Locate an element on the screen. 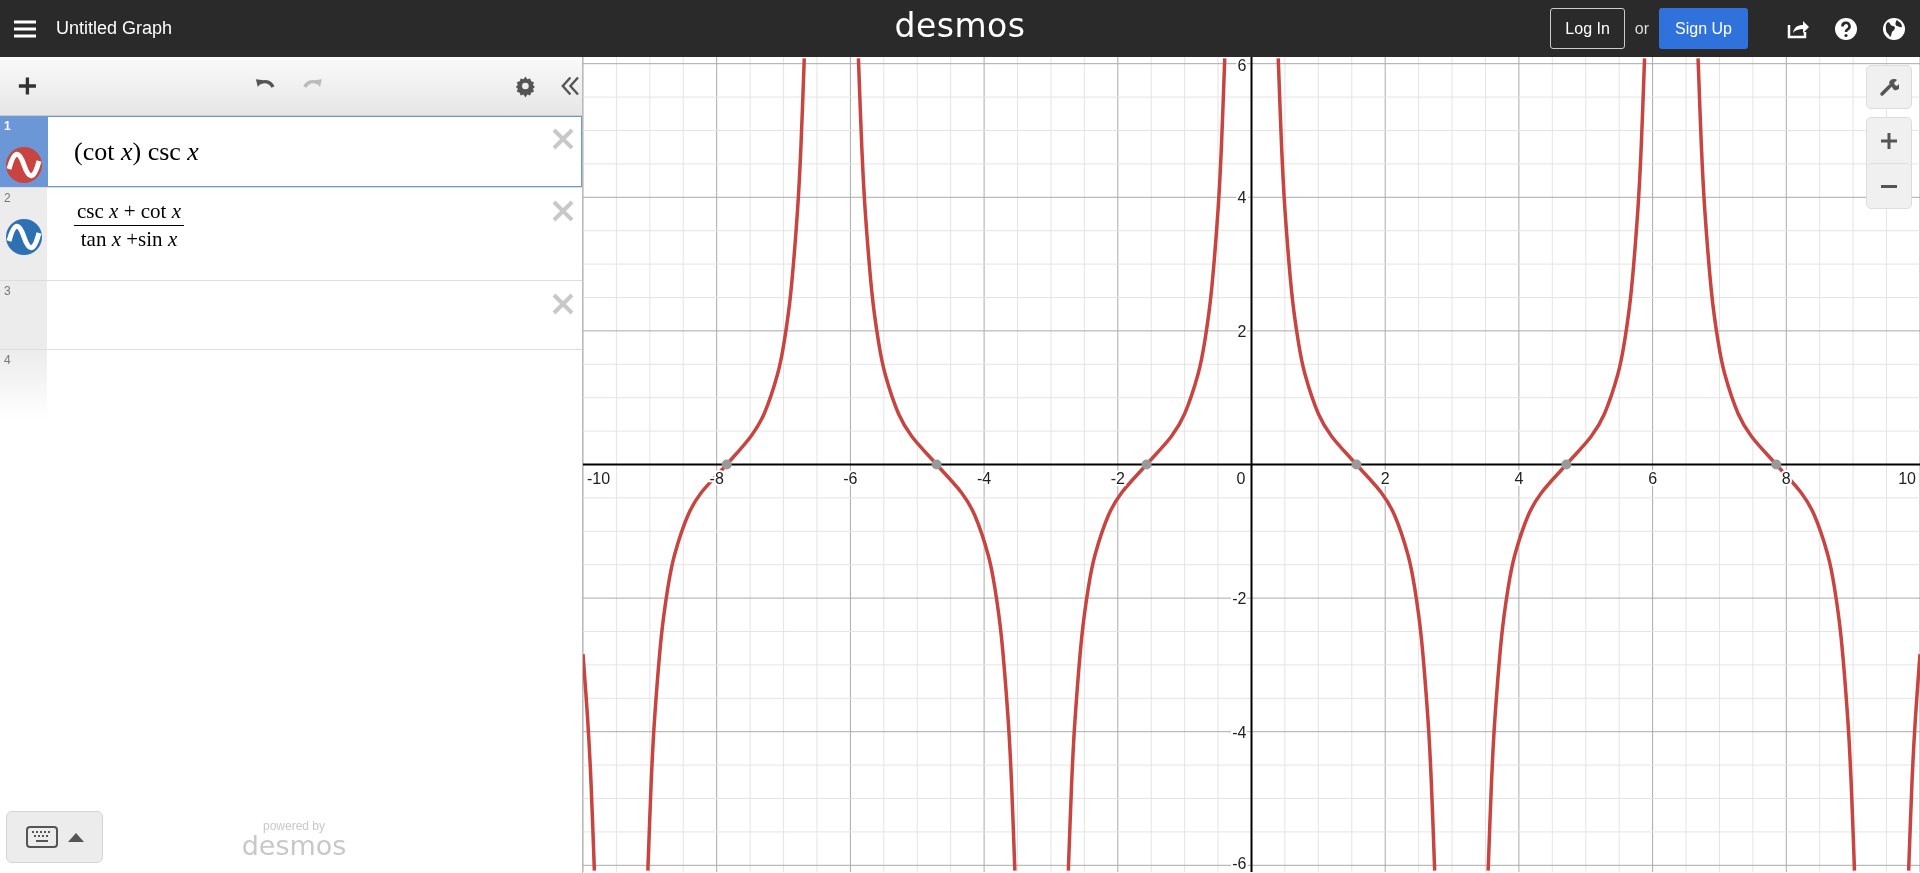 The image size is (1920, 873). help-icon is located at coordinates (1846, 28).